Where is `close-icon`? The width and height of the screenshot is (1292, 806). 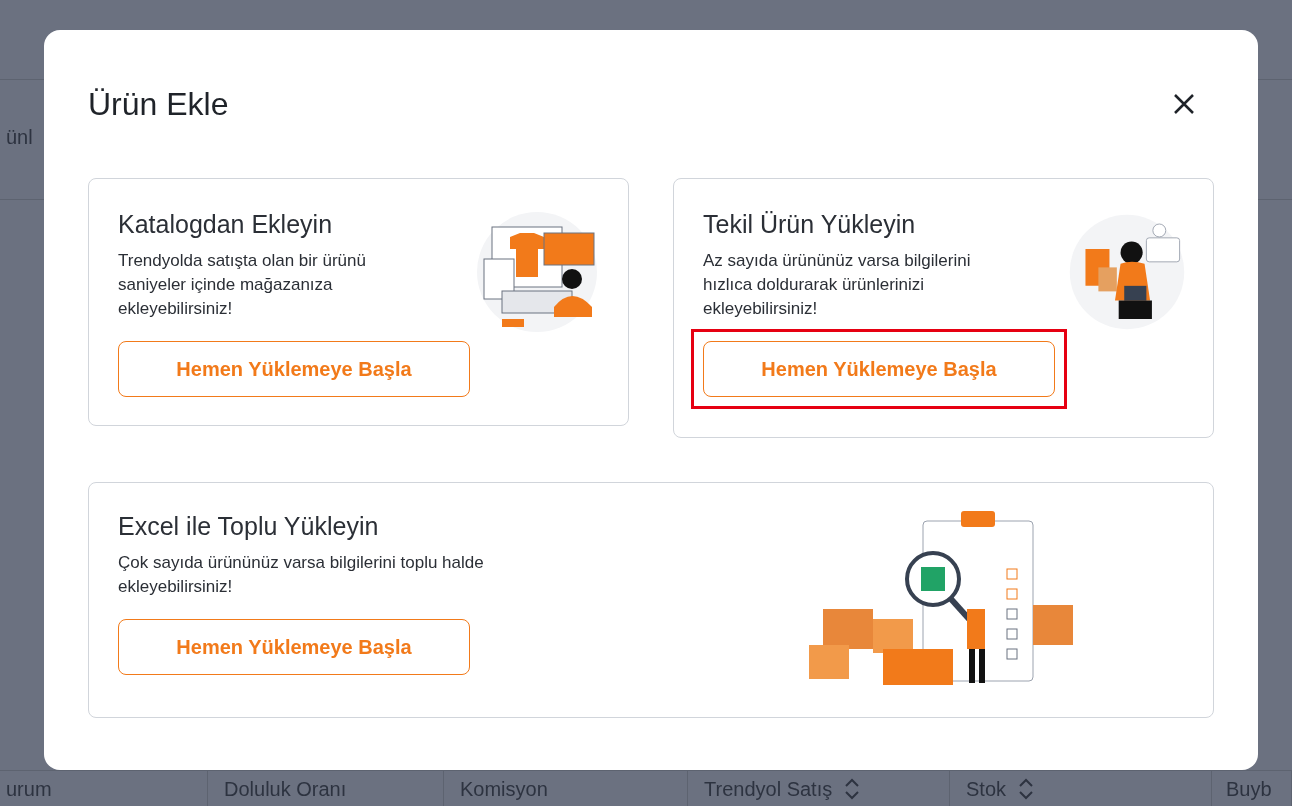 close-icon is located at coordinates (1184, 104).